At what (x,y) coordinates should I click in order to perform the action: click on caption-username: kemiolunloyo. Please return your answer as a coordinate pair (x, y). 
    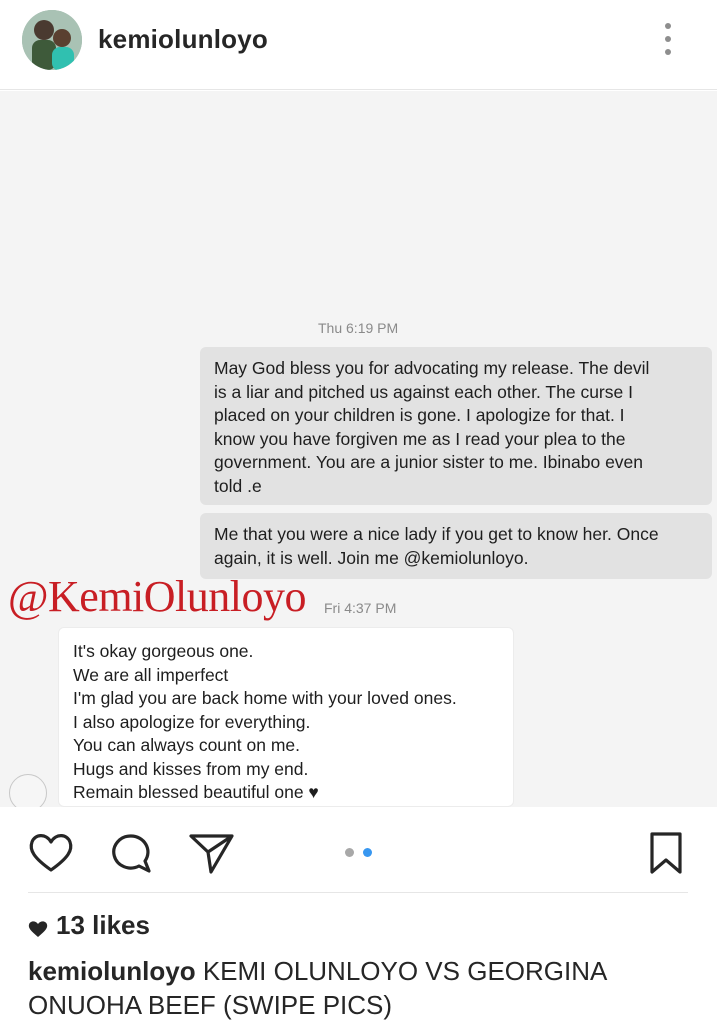
    Looking at the image, I should click on (112, 971).